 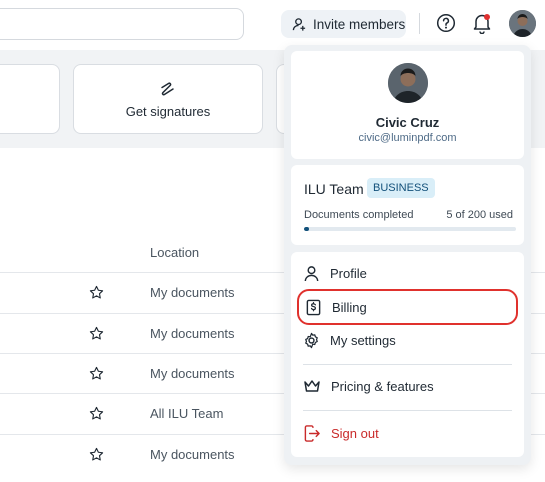 What do you see at coordinates (299, 24) in the screenshot?
I see `add-user-icon` at bounding box center [299, 24].